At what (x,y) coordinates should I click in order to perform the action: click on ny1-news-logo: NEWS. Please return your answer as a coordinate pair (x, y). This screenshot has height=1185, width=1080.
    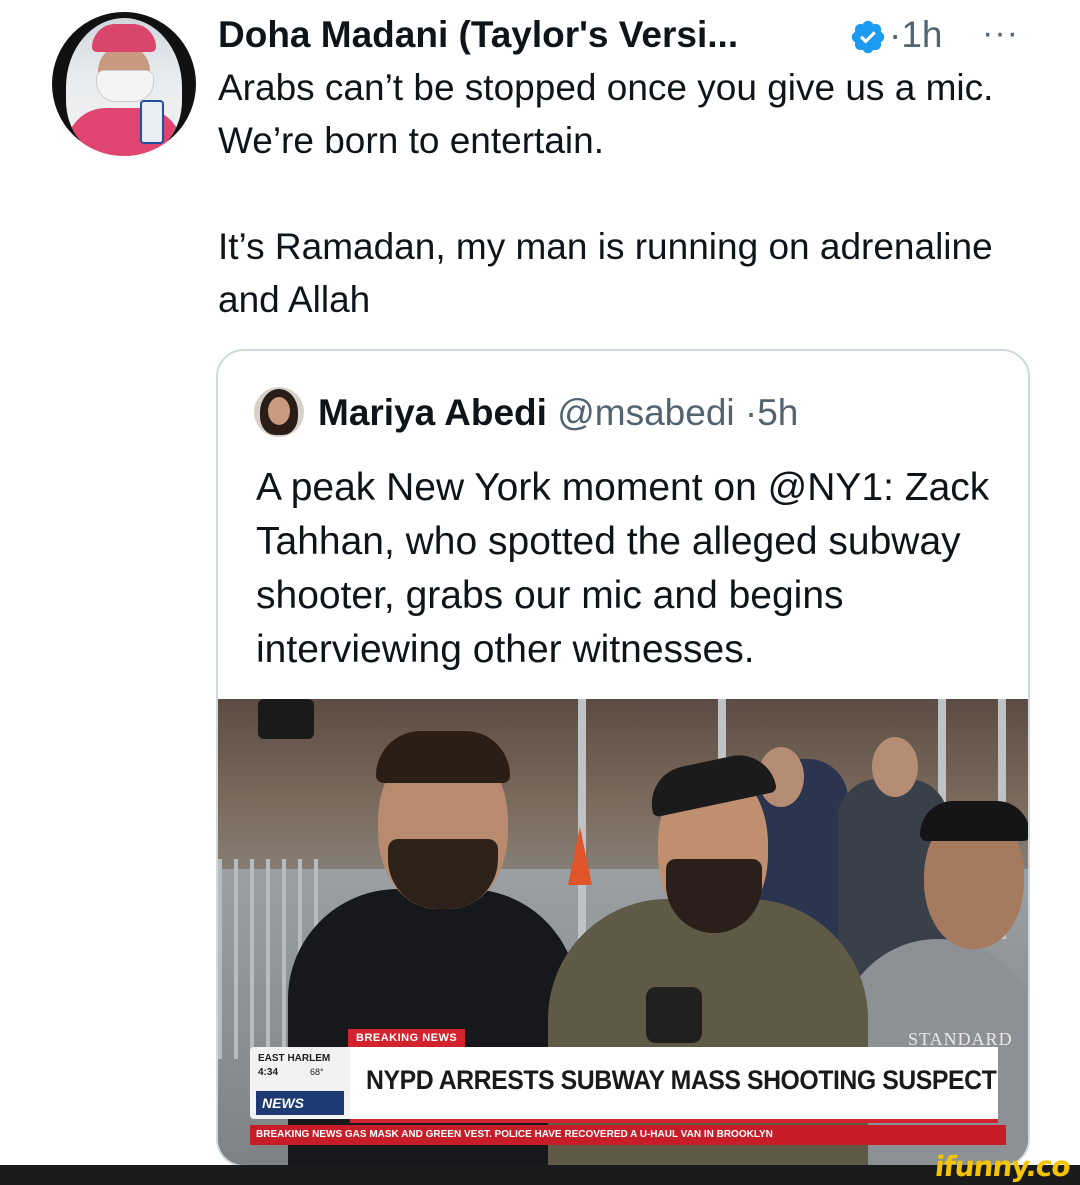
    Looking at the image, I should click on (300, 1103).